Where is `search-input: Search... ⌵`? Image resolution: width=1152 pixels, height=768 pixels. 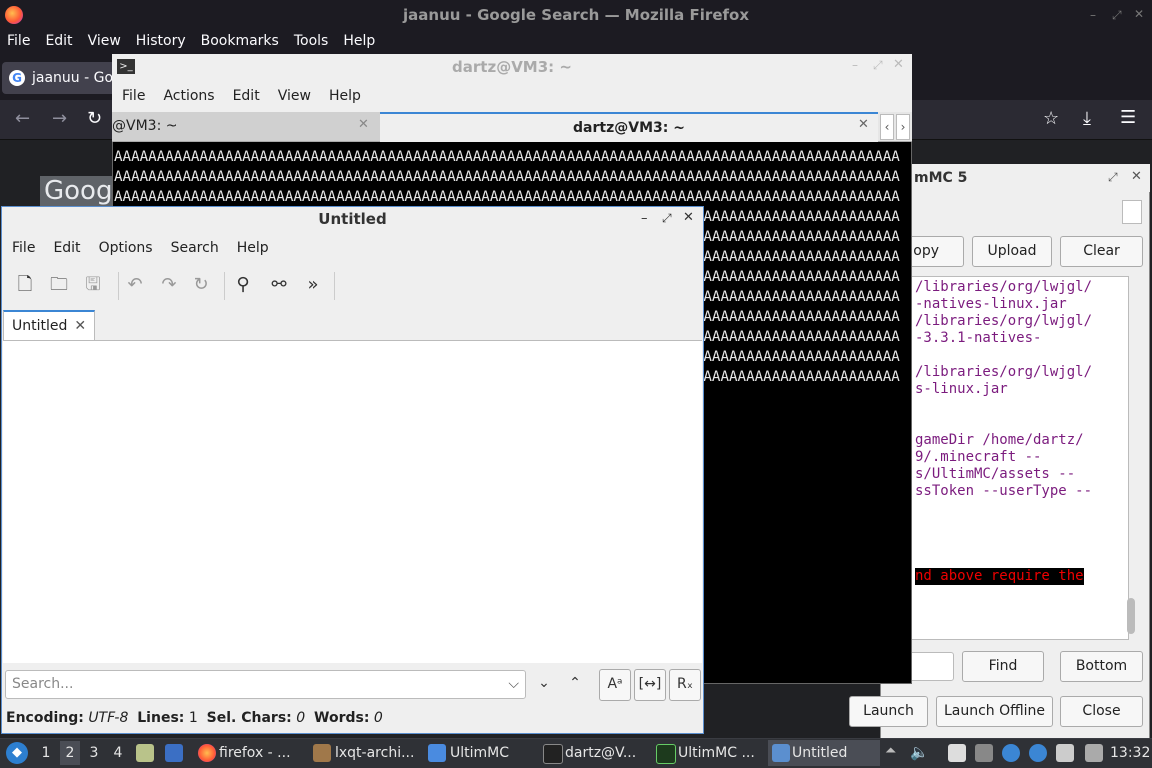 search-input: Search... ⌵ is located at coordinates (265, 684).